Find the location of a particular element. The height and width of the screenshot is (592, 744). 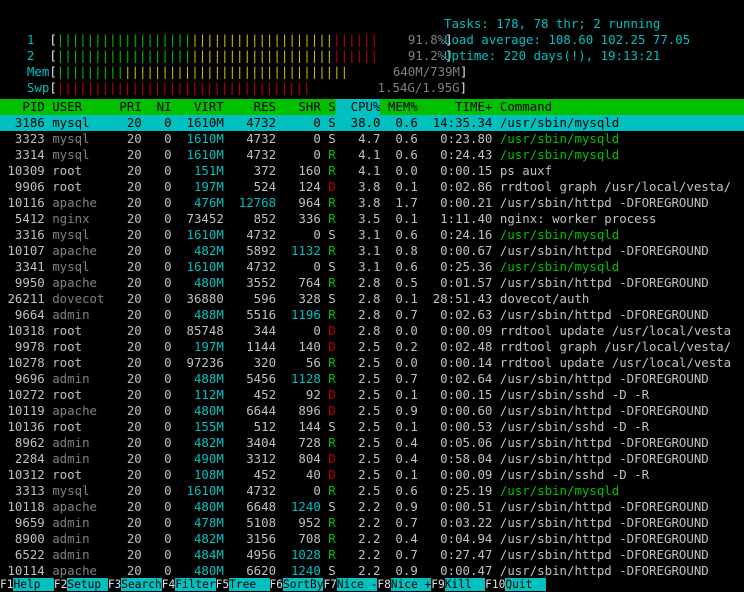

column-mem-header: MEM% is located at coordinates (399, 107).